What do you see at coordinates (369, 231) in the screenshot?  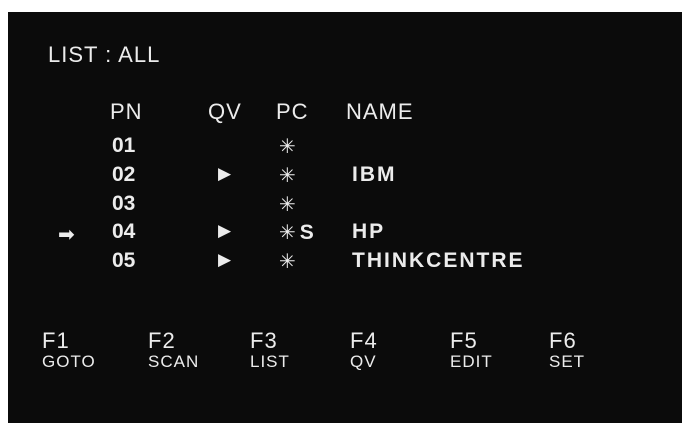 I see `port-name: HP` at bounding box center [369, 231].